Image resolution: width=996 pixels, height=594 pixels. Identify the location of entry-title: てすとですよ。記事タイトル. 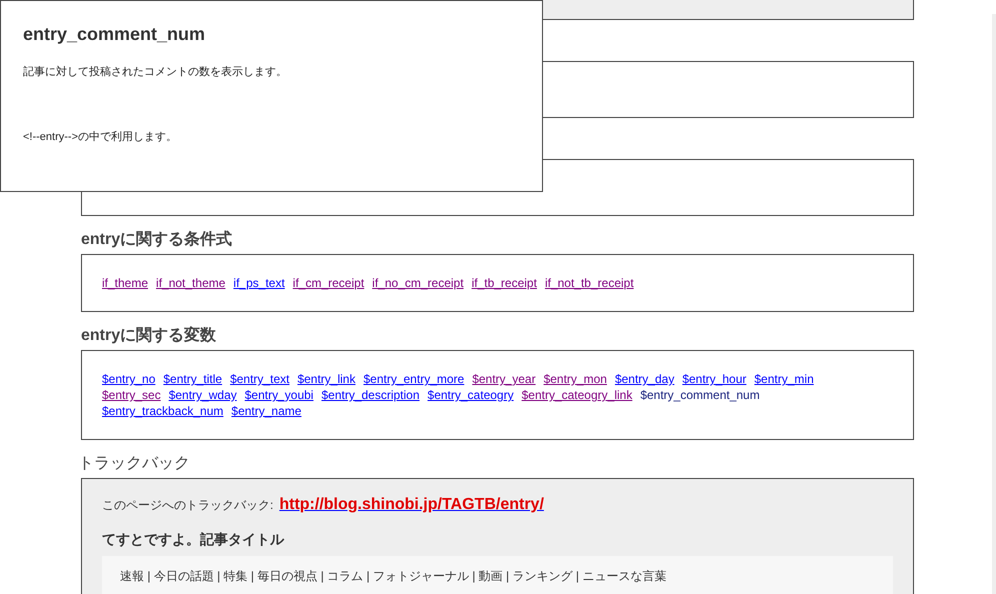
(194, 539).